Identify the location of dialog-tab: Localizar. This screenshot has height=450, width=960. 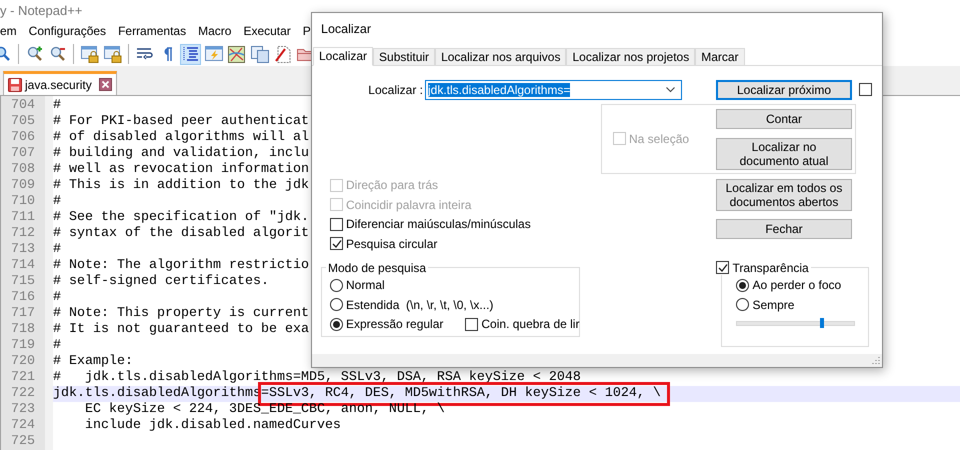
(343, 56).